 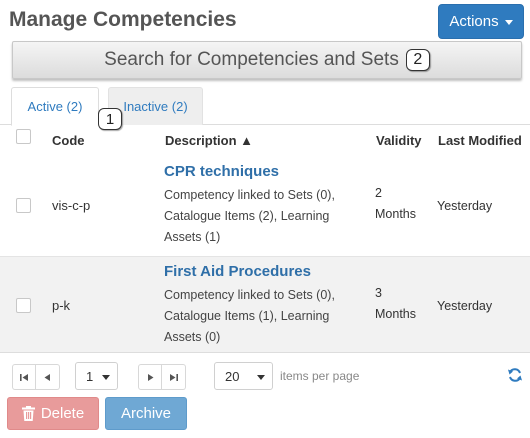 What do you see at coordinates (266, 172) in the screenshot?
I see `competency-title-link: CPR techniques` at bounding box center [266, 172].